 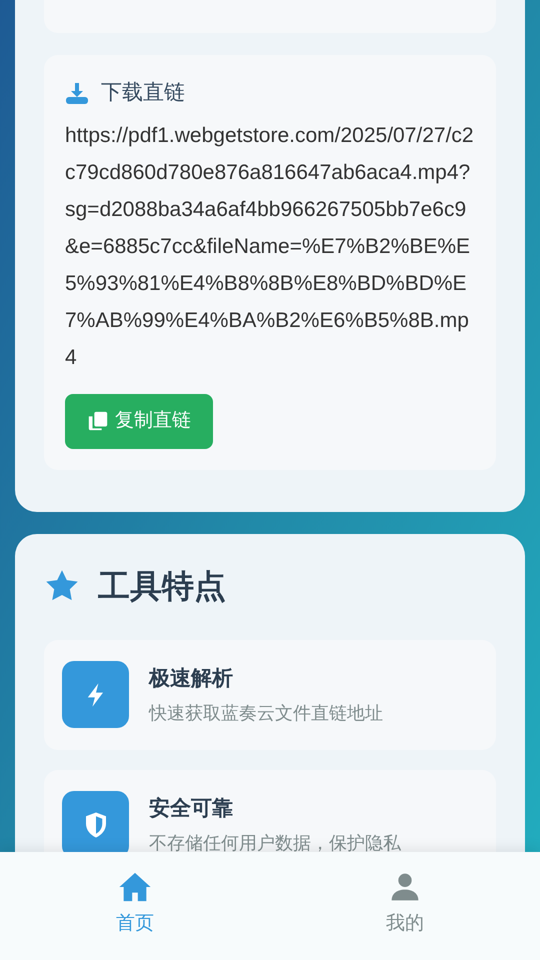 I want to click on copy-icon, so click(x=98, y=421).